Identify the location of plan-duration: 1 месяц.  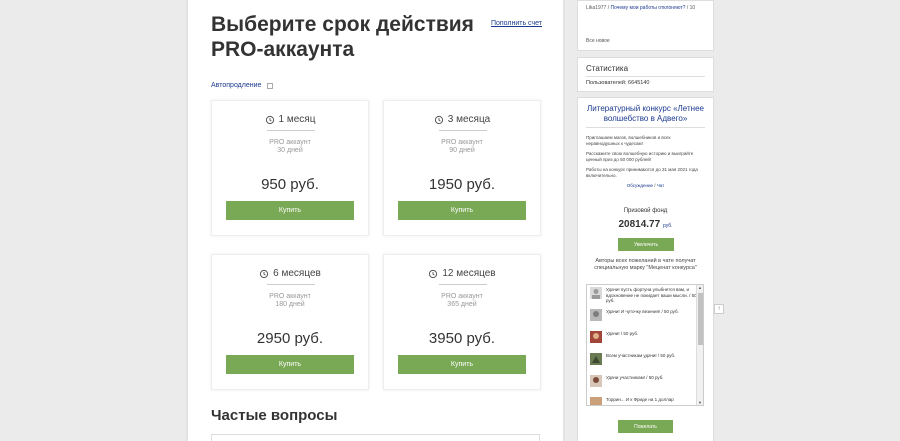
(297, 119).